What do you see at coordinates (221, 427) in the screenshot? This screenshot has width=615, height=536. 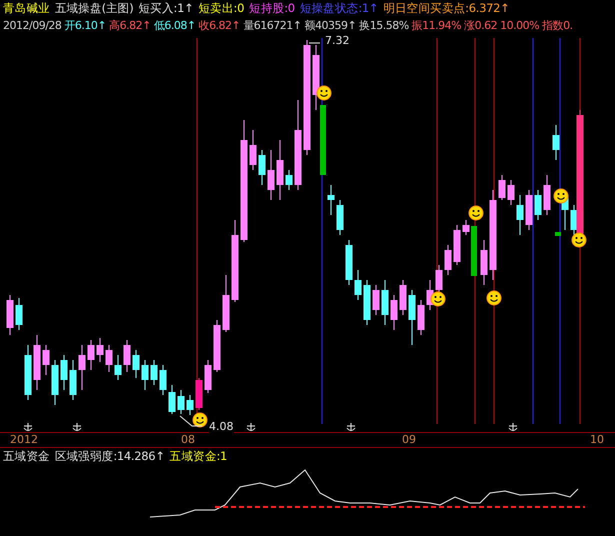 I see `price-label: 4.08` at bounding box center [221, 427].